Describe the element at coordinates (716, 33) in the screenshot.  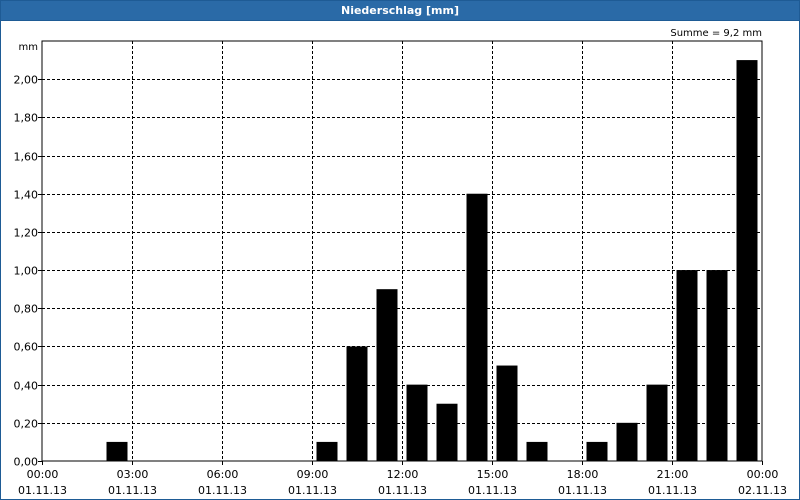
I see `sum-annotation: Summe = 9,2 mm` at that location.